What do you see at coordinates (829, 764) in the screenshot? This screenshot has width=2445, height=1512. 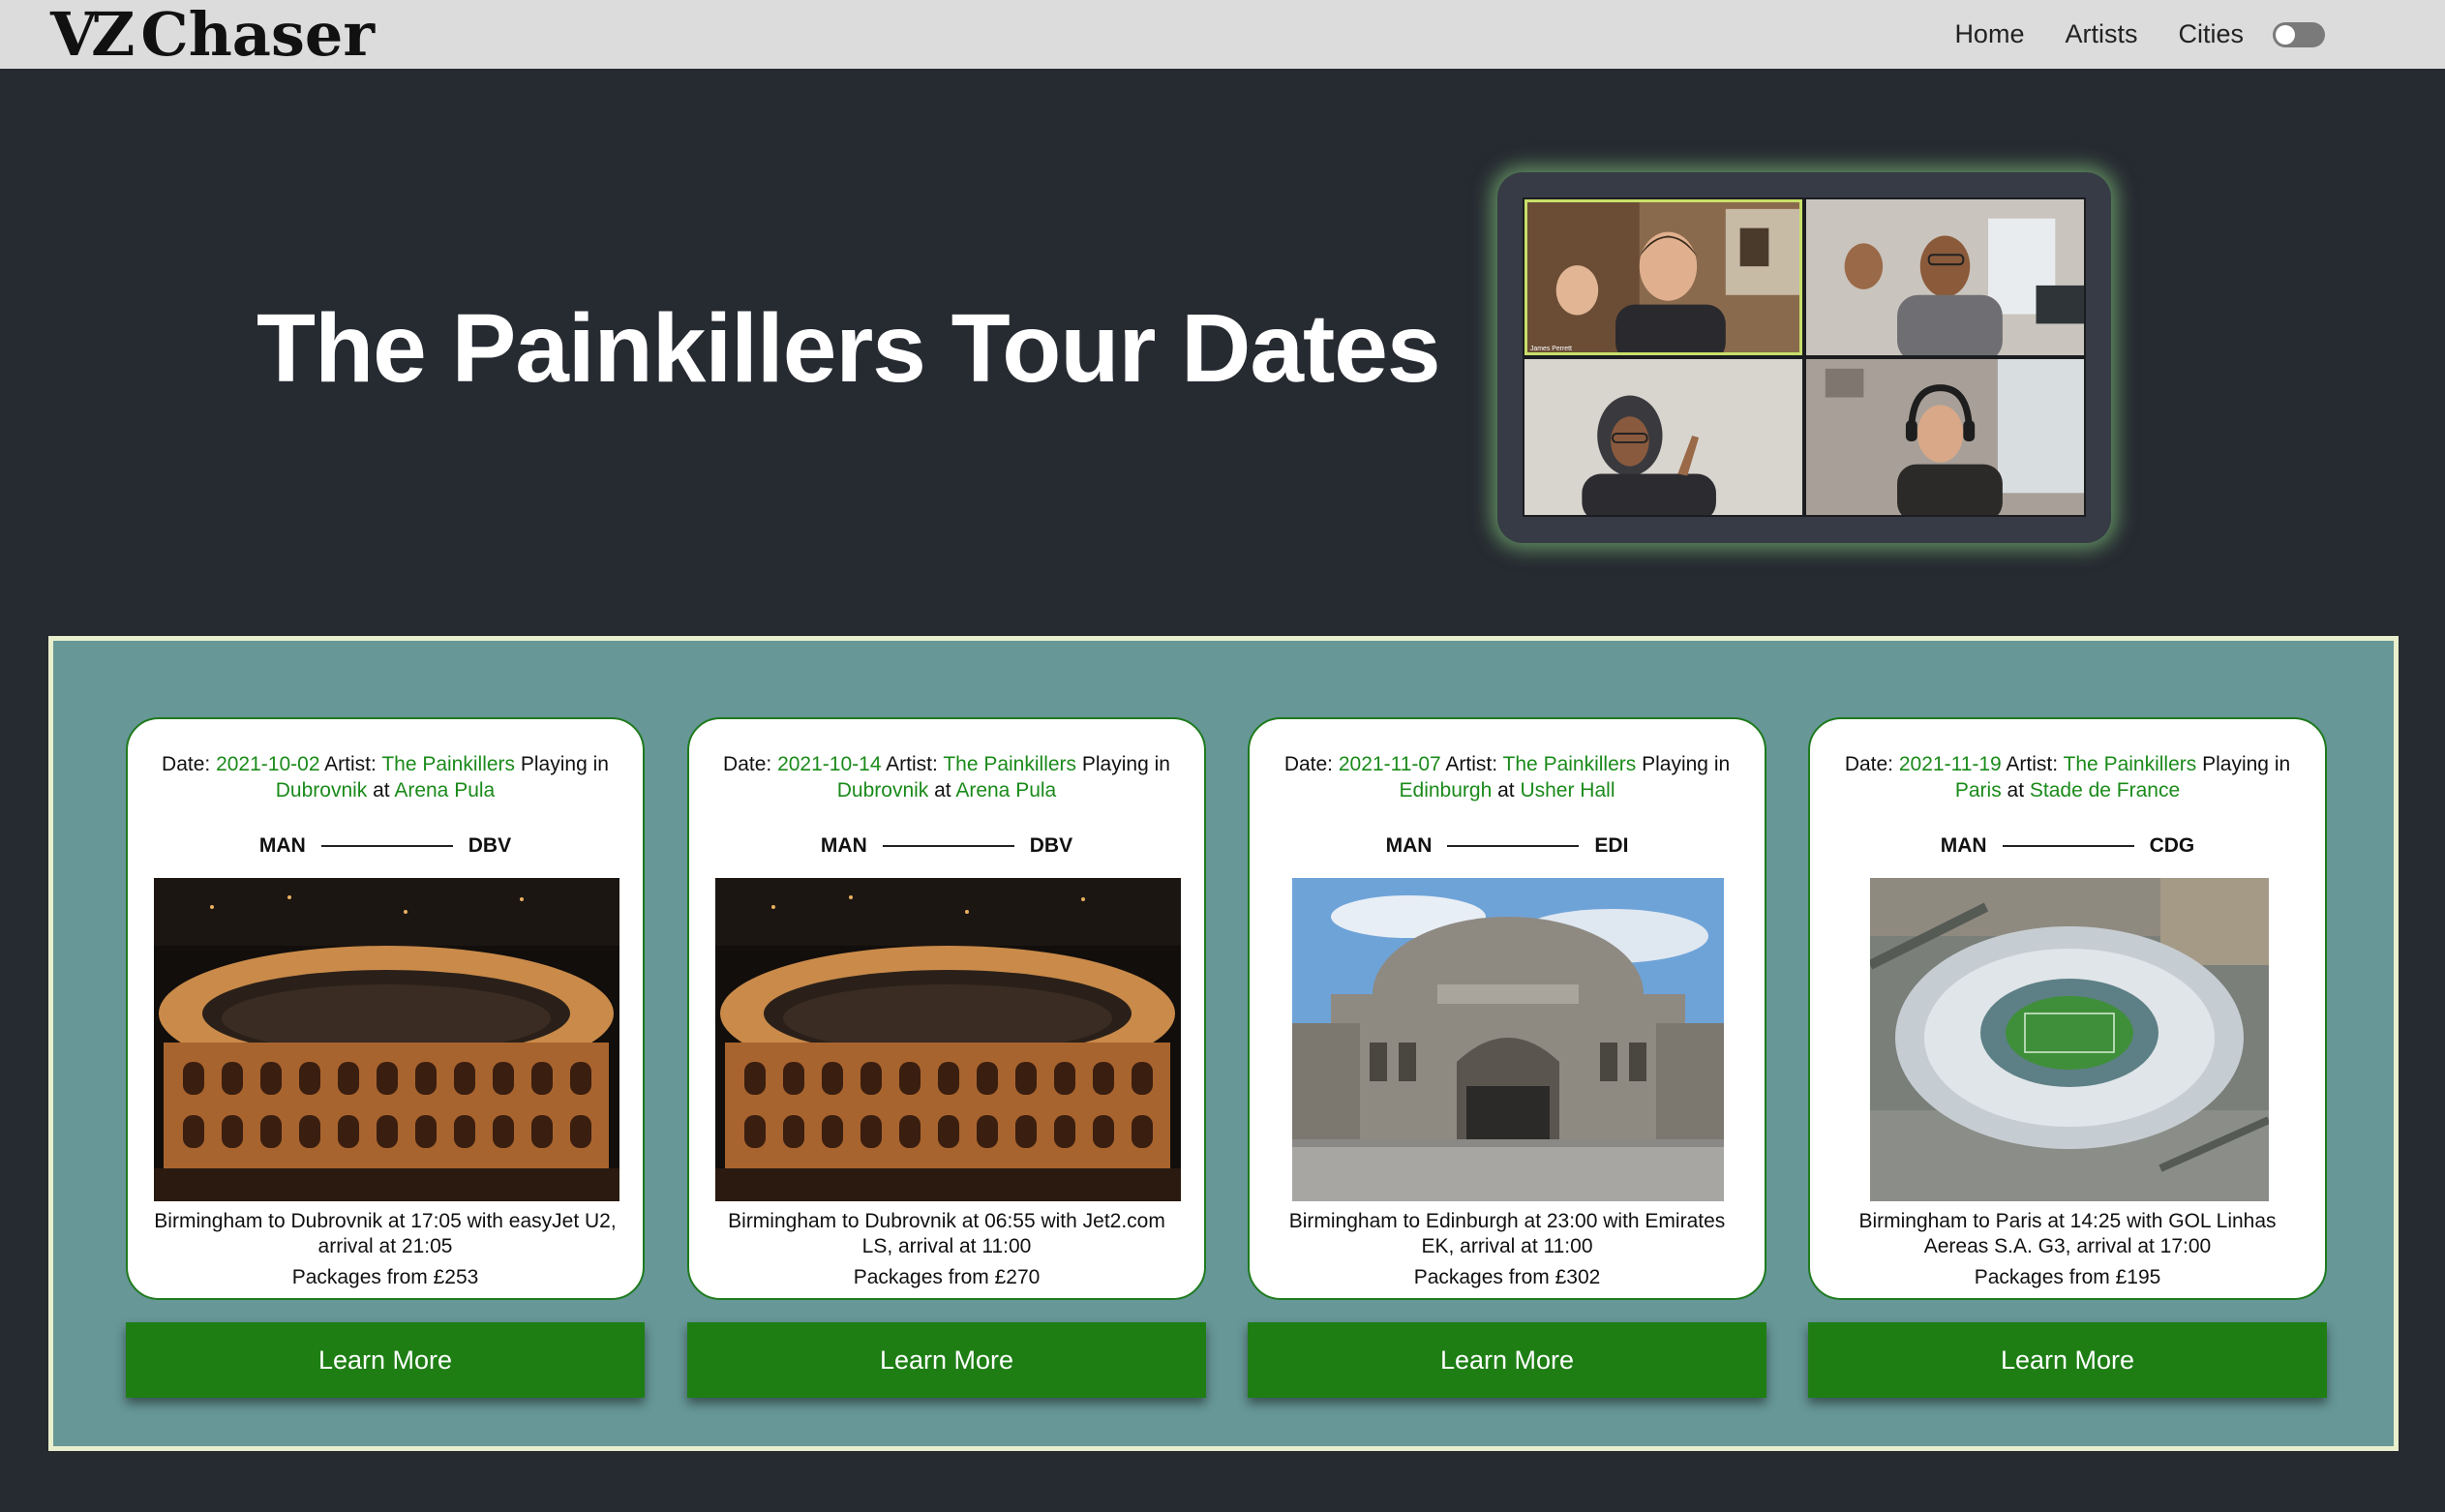 I see `event-date: 2021-10-14` at bounding box center [829, 764].